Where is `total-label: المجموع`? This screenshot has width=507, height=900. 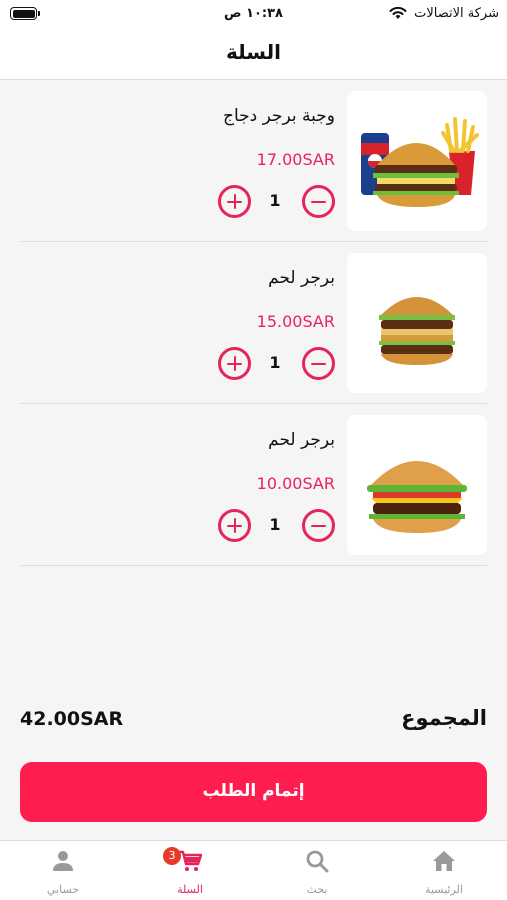
total-label: المجموع is located at coordinates (444, 718).